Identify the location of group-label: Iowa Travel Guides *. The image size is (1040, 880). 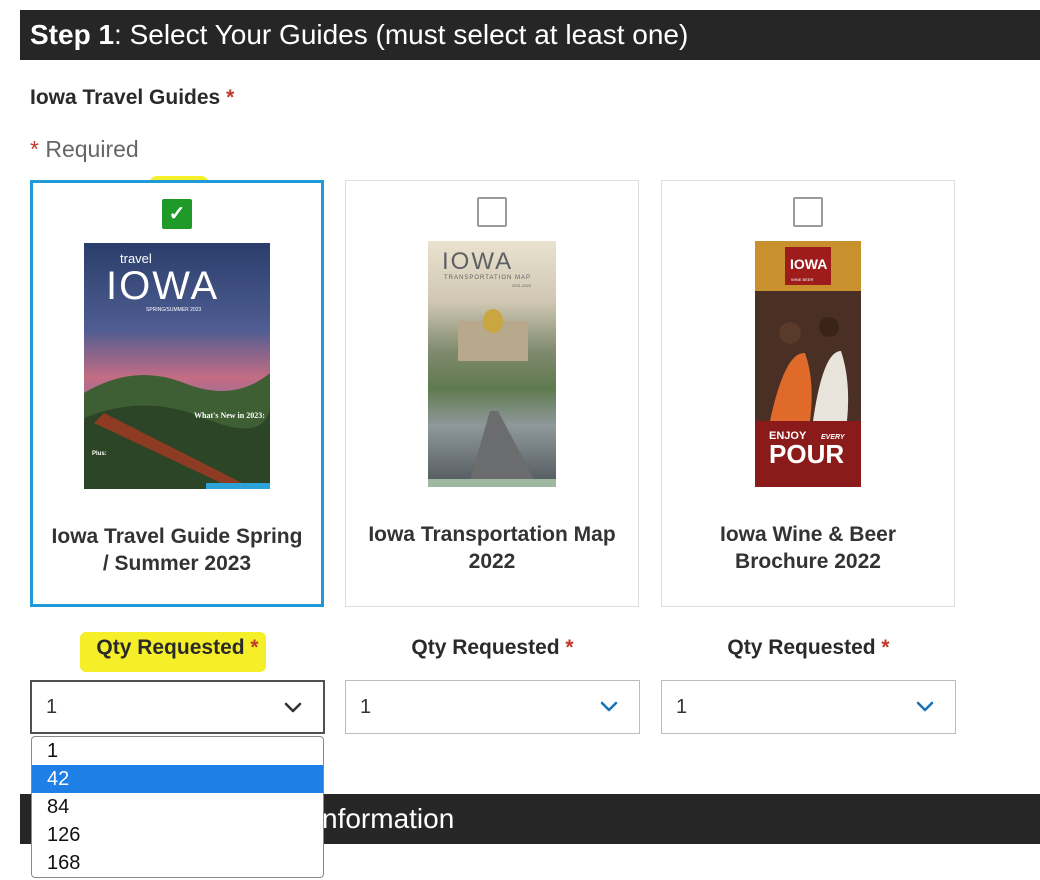
(132, 98).